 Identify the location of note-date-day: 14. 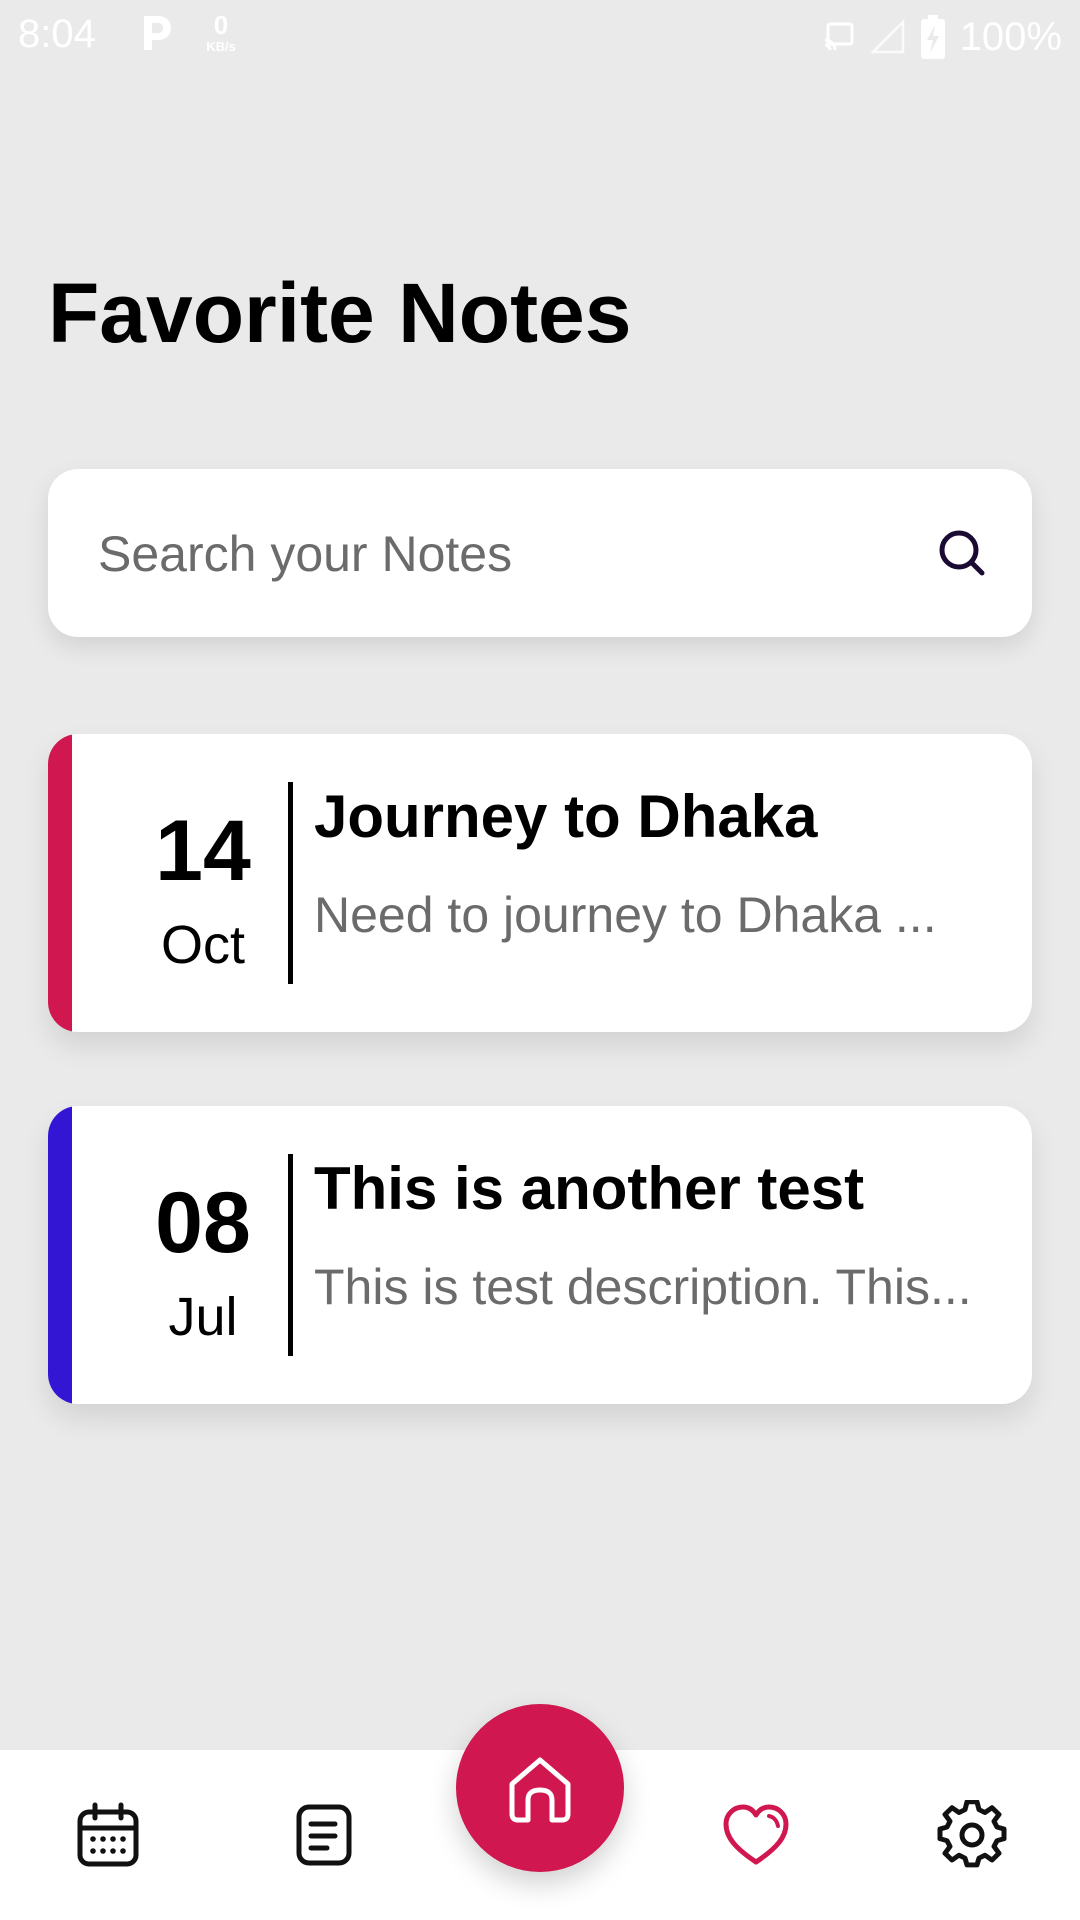
(203, 851).